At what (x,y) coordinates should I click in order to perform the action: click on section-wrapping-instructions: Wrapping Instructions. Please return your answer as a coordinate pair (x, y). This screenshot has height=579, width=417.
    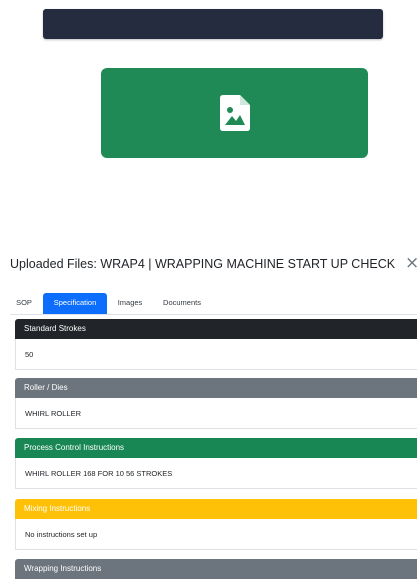
    Looking at the image, I should click on (216, 569).